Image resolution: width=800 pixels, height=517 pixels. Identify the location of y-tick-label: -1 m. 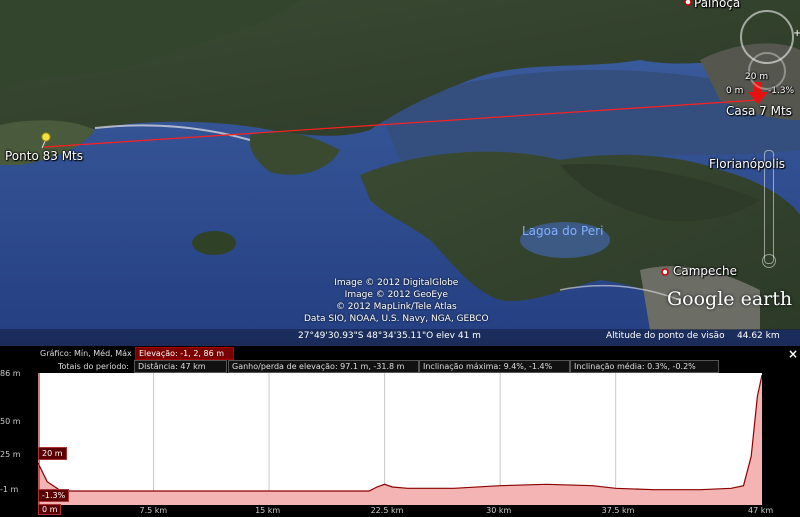
(9, 489).